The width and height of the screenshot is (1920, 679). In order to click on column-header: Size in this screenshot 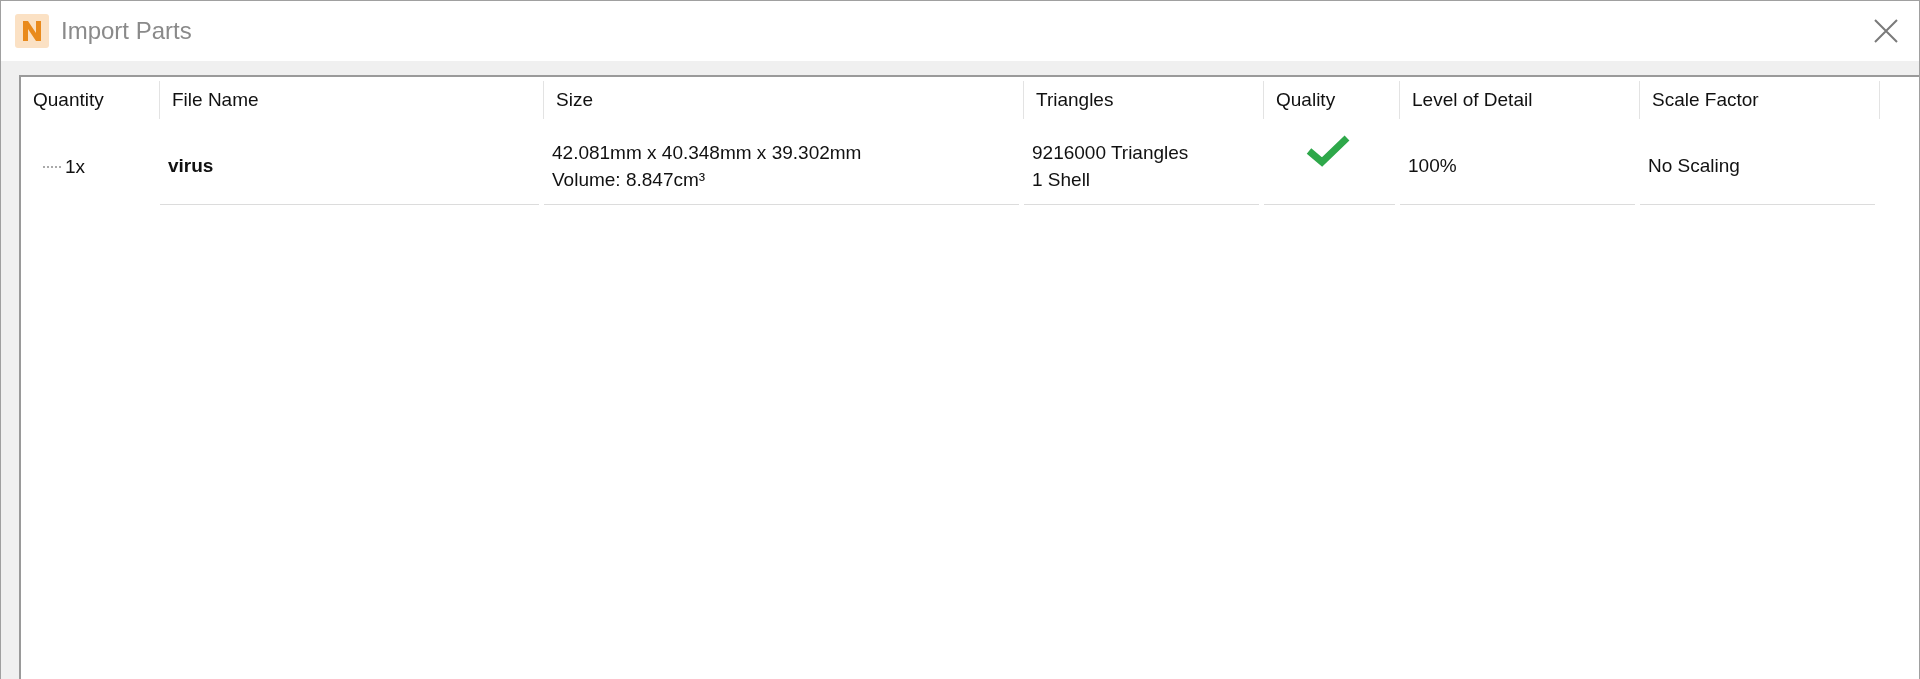, I will do `click(784, 100)`.